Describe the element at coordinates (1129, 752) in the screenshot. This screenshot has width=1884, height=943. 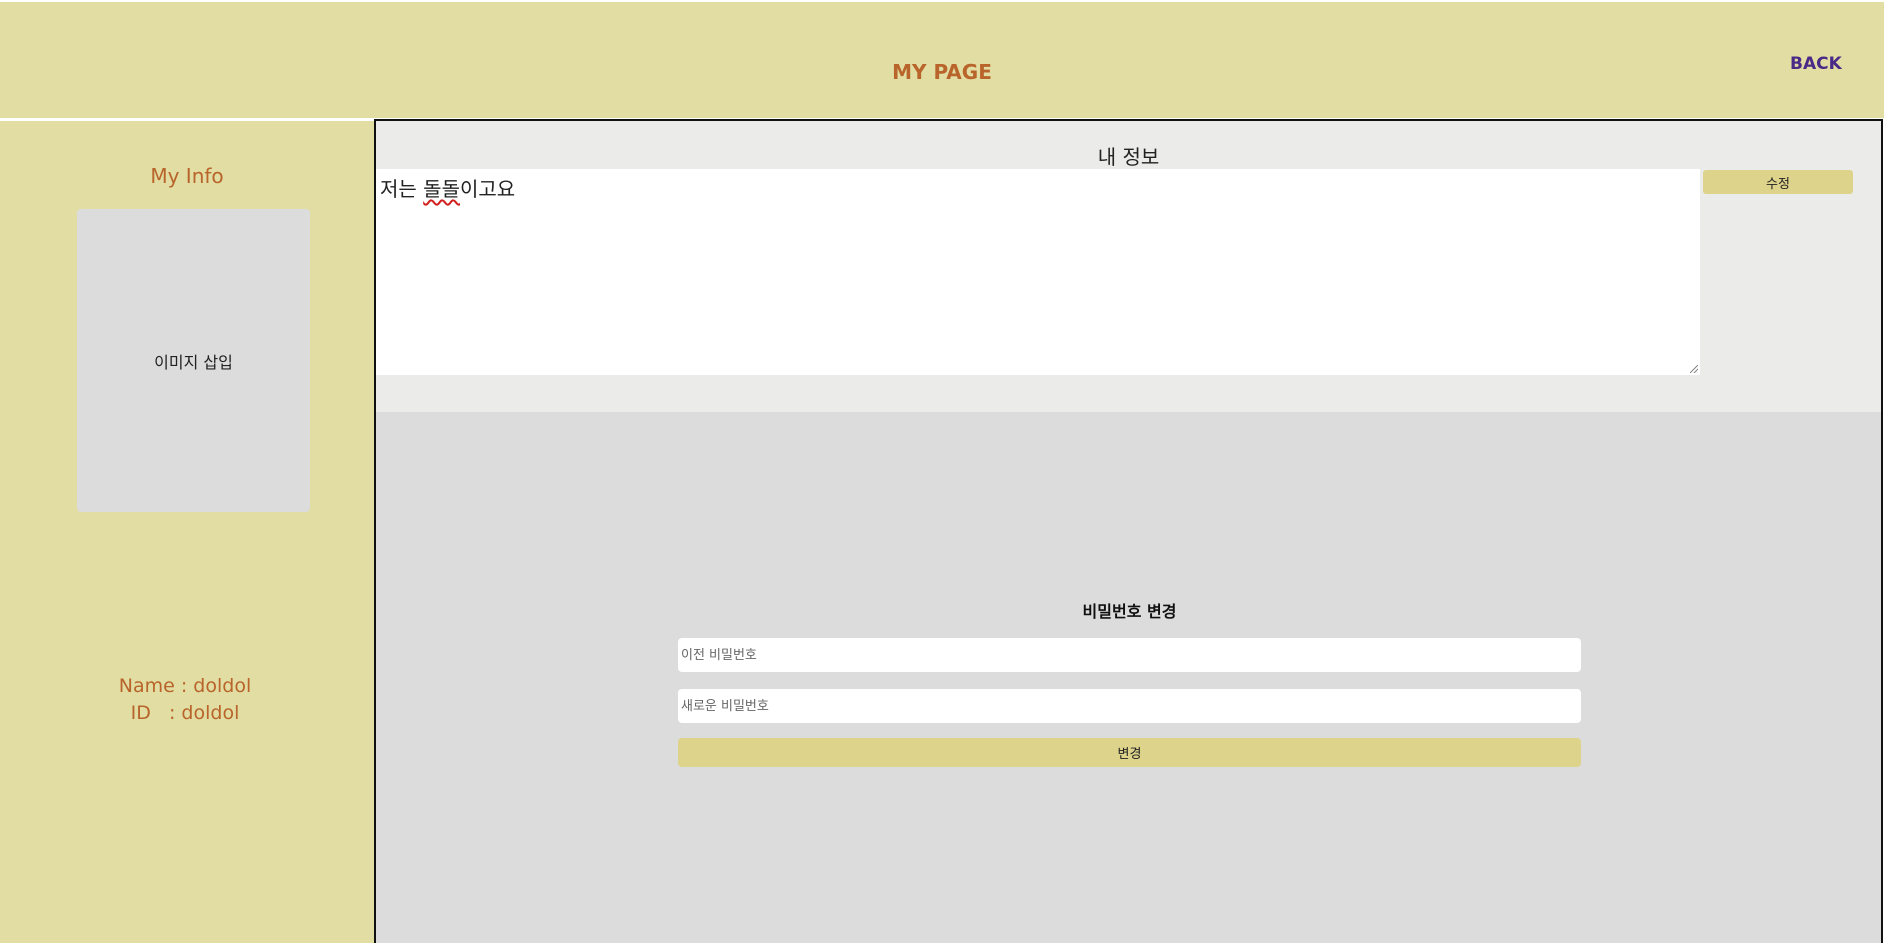
I see `change-password-button: 변경` at that location.